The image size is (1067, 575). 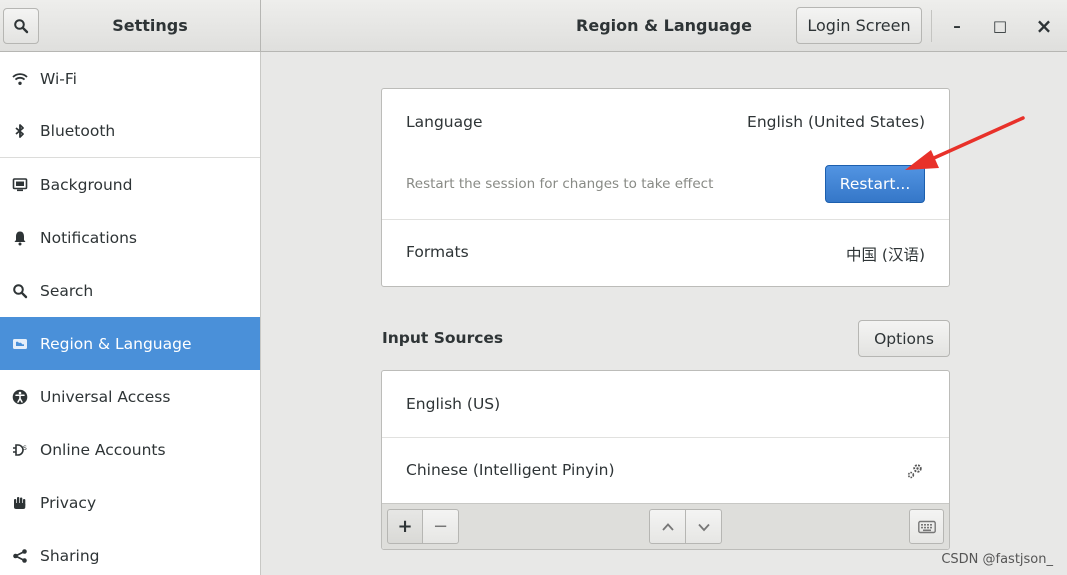 I want to click on sidebar-item-label: Online Accounts, so click(x=103, y=449).